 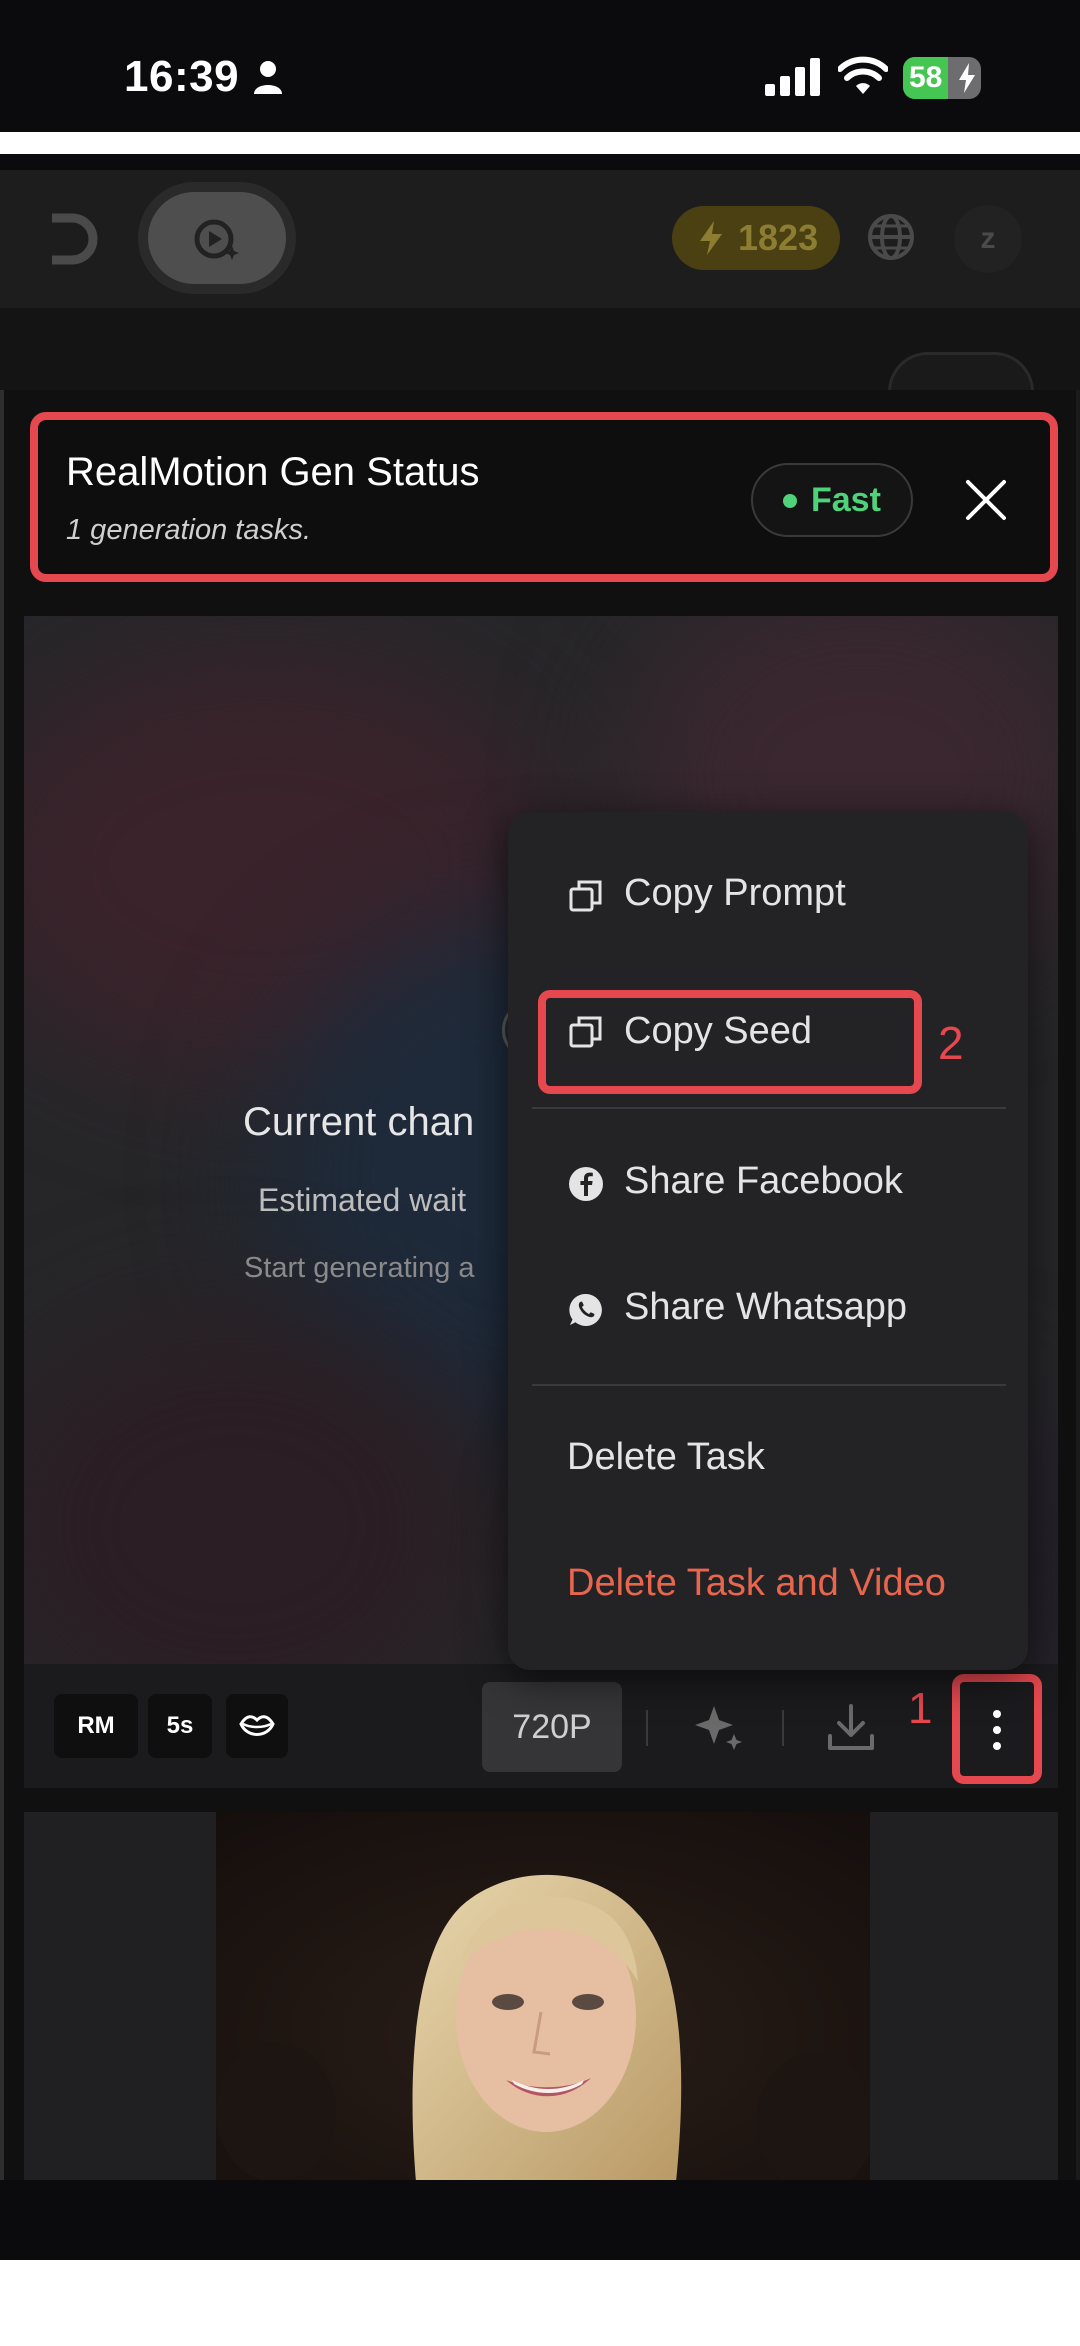 I want to click on right-divider, so click(x=1078, y=1285).